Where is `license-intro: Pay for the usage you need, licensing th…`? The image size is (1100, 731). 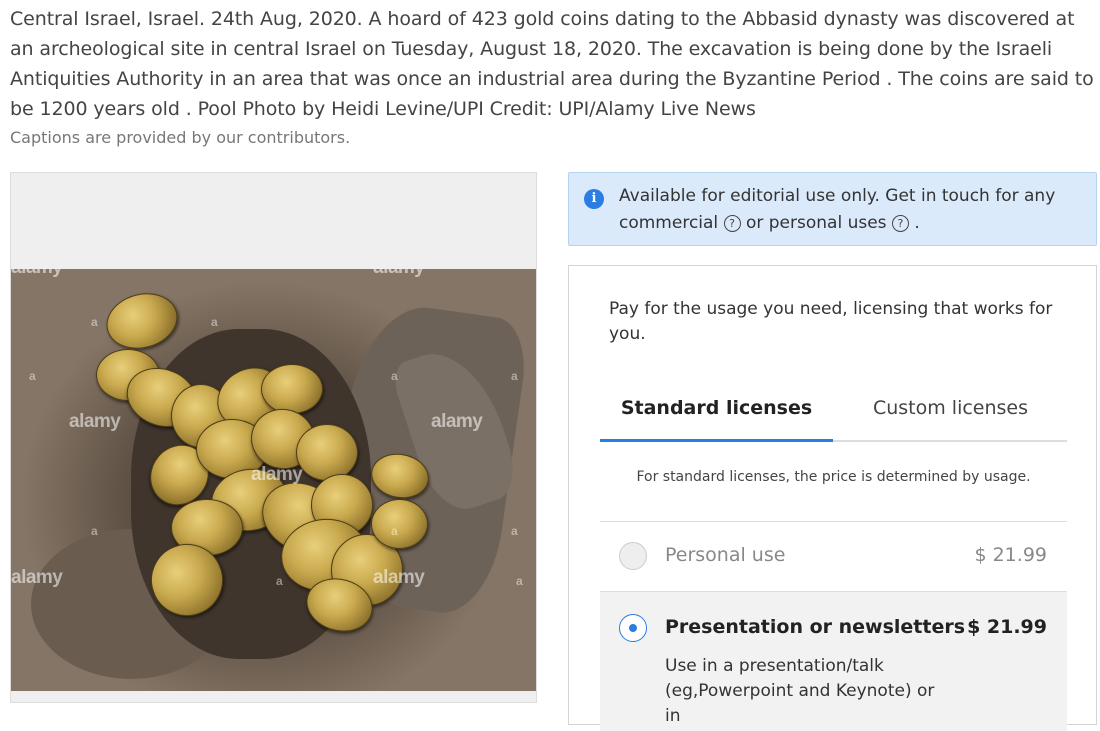 license-intro: Pay for the usage you need, licensing th… is located at coordinates (831, 321).